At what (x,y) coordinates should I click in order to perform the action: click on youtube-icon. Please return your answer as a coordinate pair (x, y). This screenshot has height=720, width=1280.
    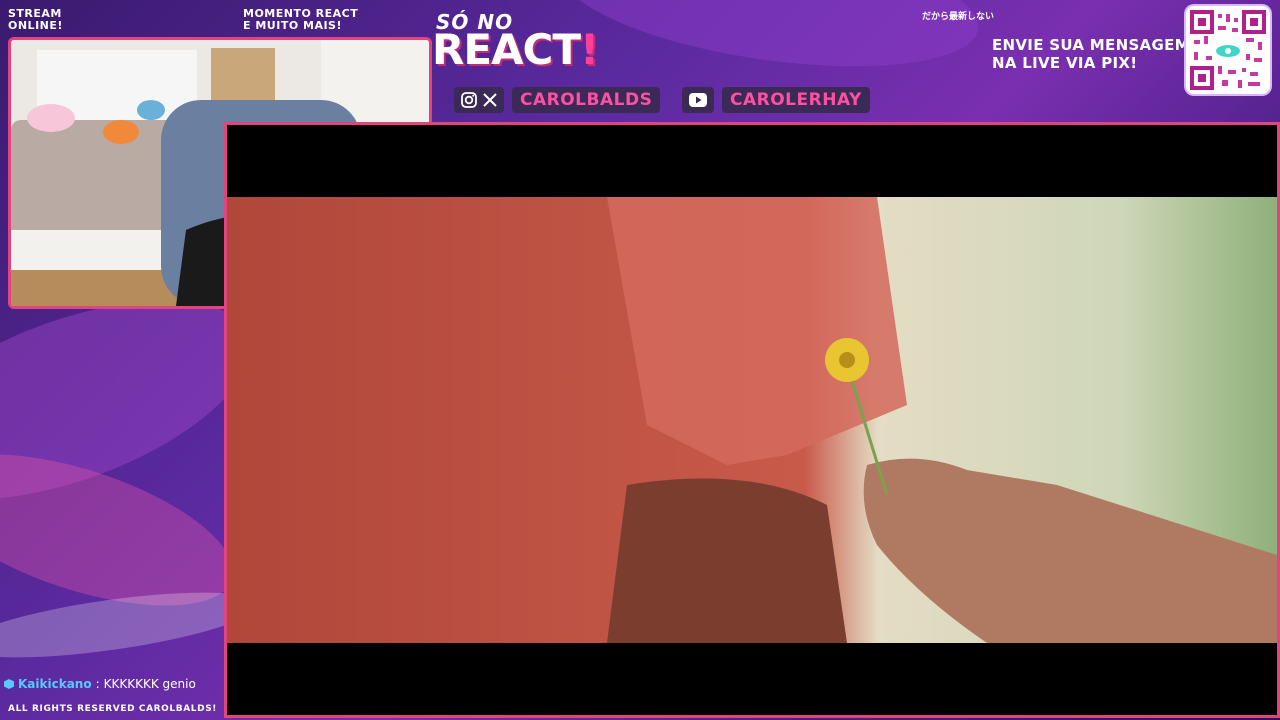
    Looking at the image, I should click on (698, 100).